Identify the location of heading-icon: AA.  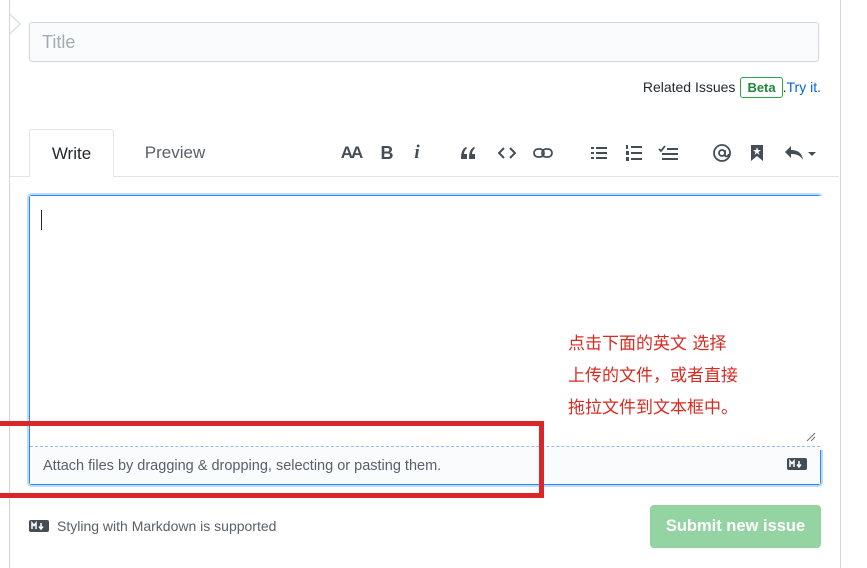
(352, 153).